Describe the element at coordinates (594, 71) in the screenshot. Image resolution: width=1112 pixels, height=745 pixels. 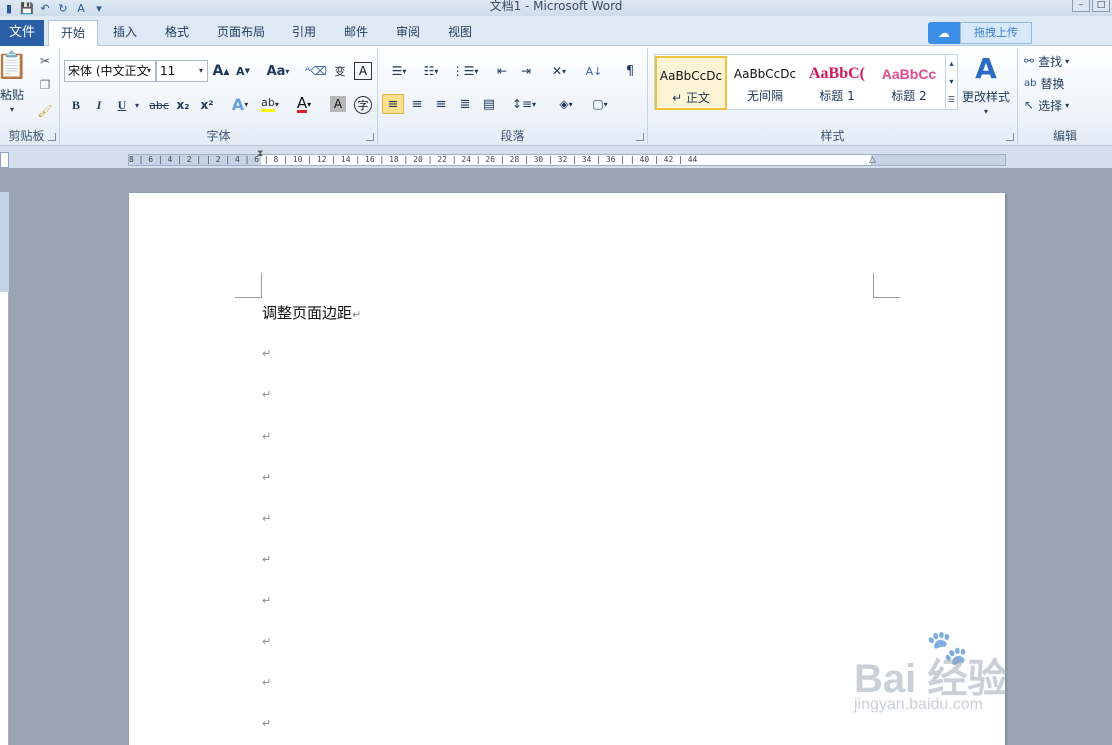
I see `sort-icon: A↓` at that location.